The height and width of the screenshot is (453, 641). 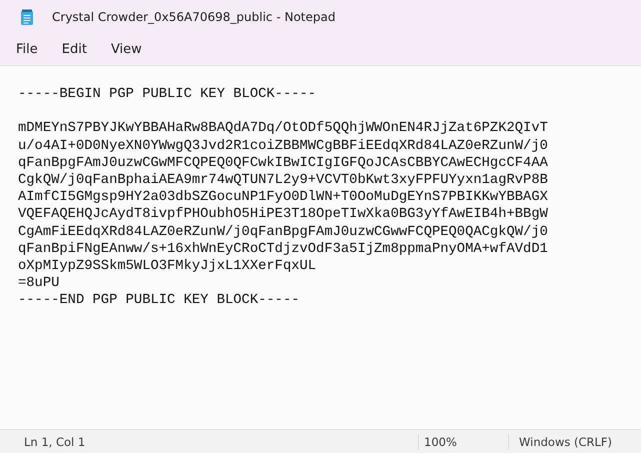 I want to click on text-line: =8uPU, so click(x=39, y=283).